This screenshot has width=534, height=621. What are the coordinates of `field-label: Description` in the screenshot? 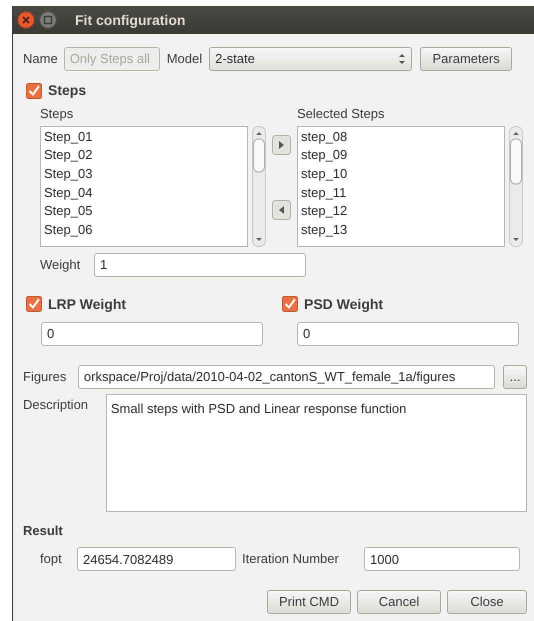 It's located at (56, 405).